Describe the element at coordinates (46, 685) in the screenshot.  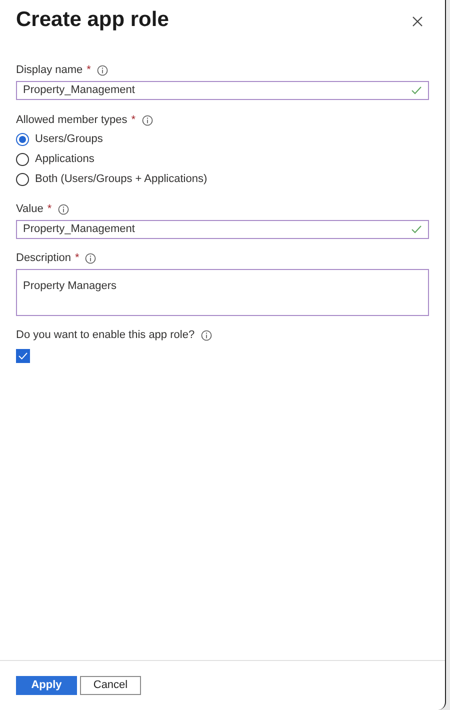
I see `apply-button: Apply` at that location.